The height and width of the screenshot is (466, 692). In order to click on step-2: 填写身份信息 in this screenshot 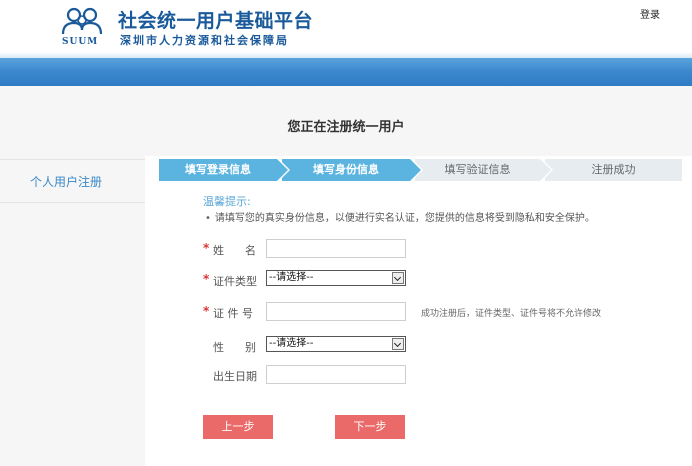, I will do `click(352, 170)`.